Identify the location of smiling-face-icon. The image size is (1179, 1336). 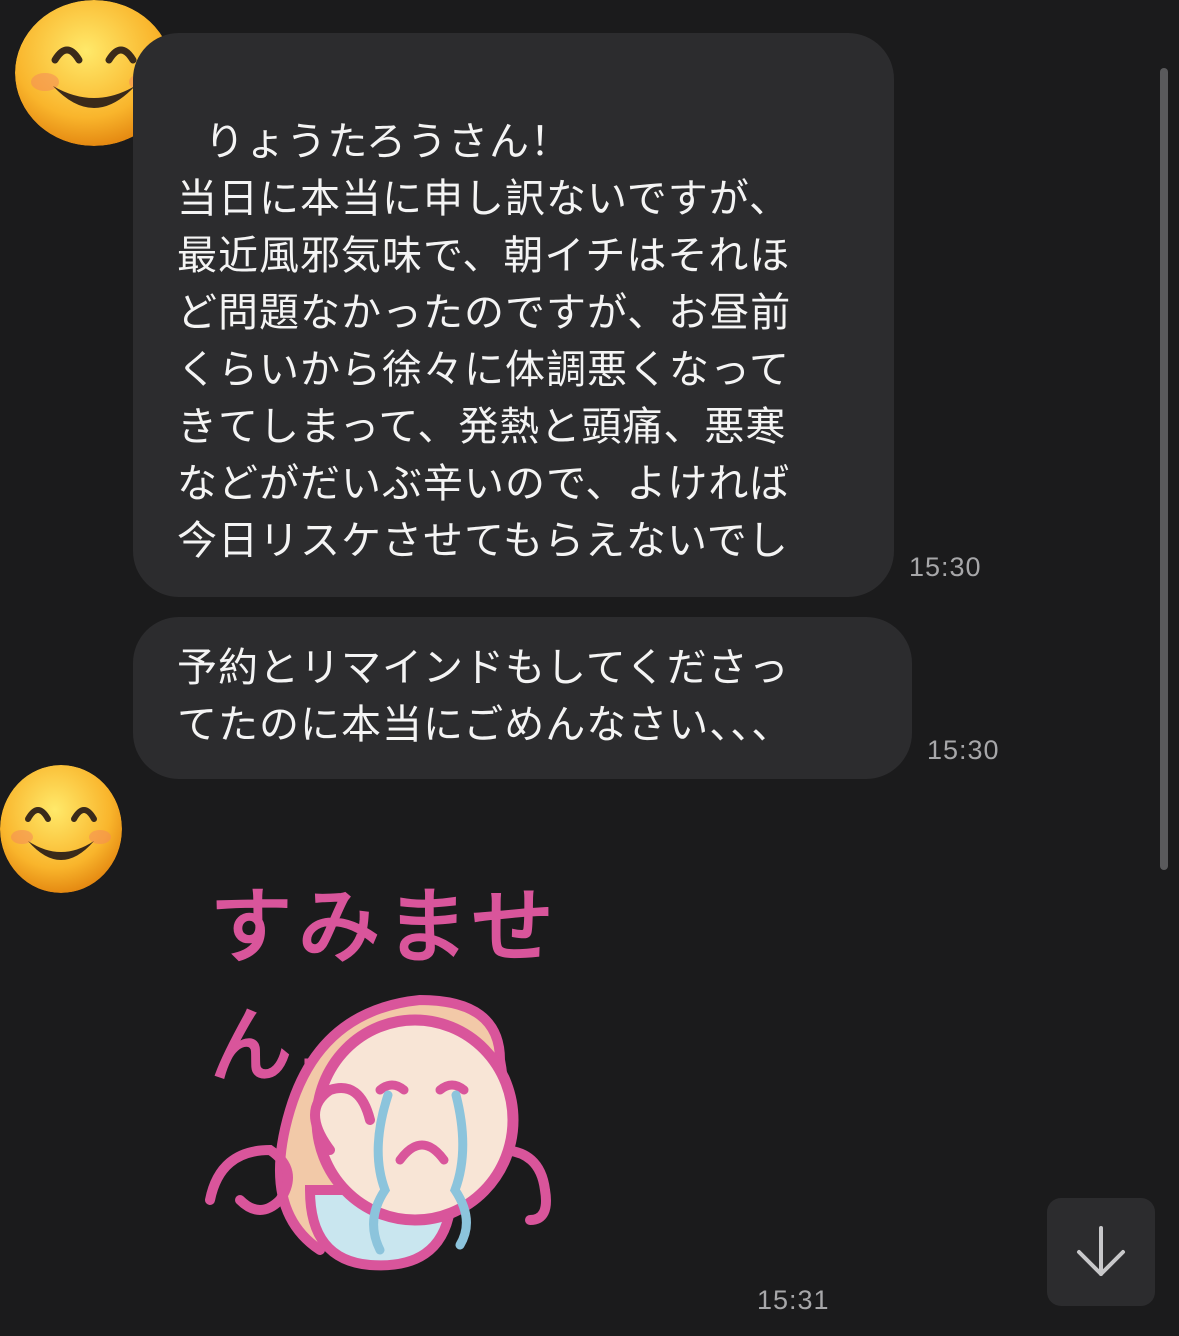
(61, 829).